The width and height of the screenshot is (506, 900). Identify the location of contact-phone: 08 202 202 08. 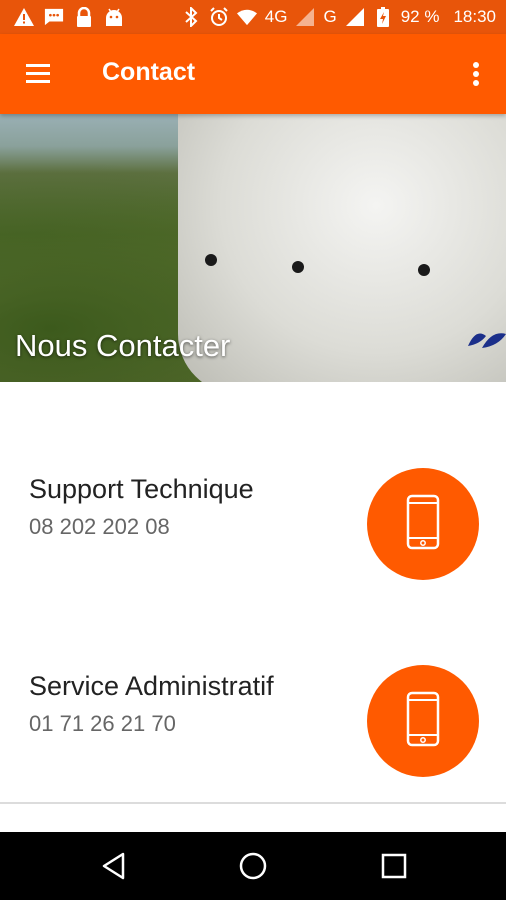
(99, 527).